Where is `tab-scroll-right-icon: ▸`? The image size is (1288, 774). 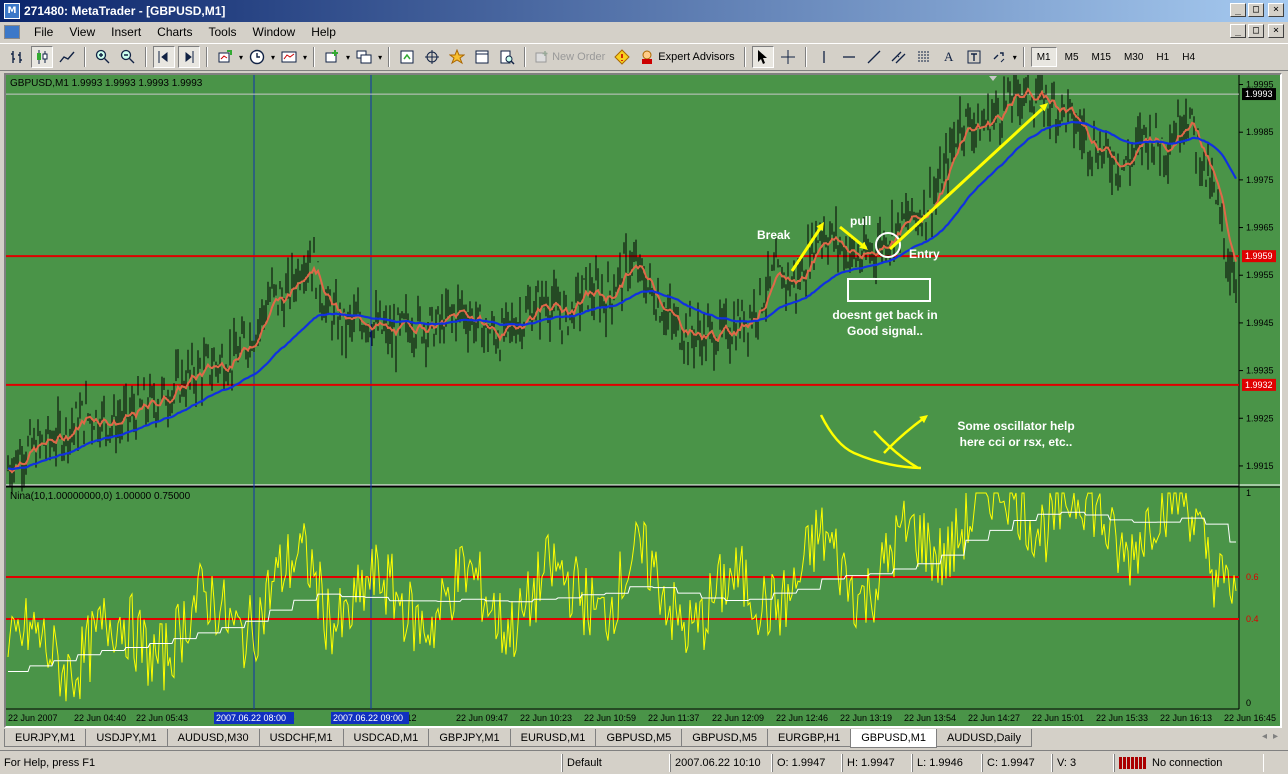 tab-scroll-right-icon: ▸ is located at coordinates (1275, 736).